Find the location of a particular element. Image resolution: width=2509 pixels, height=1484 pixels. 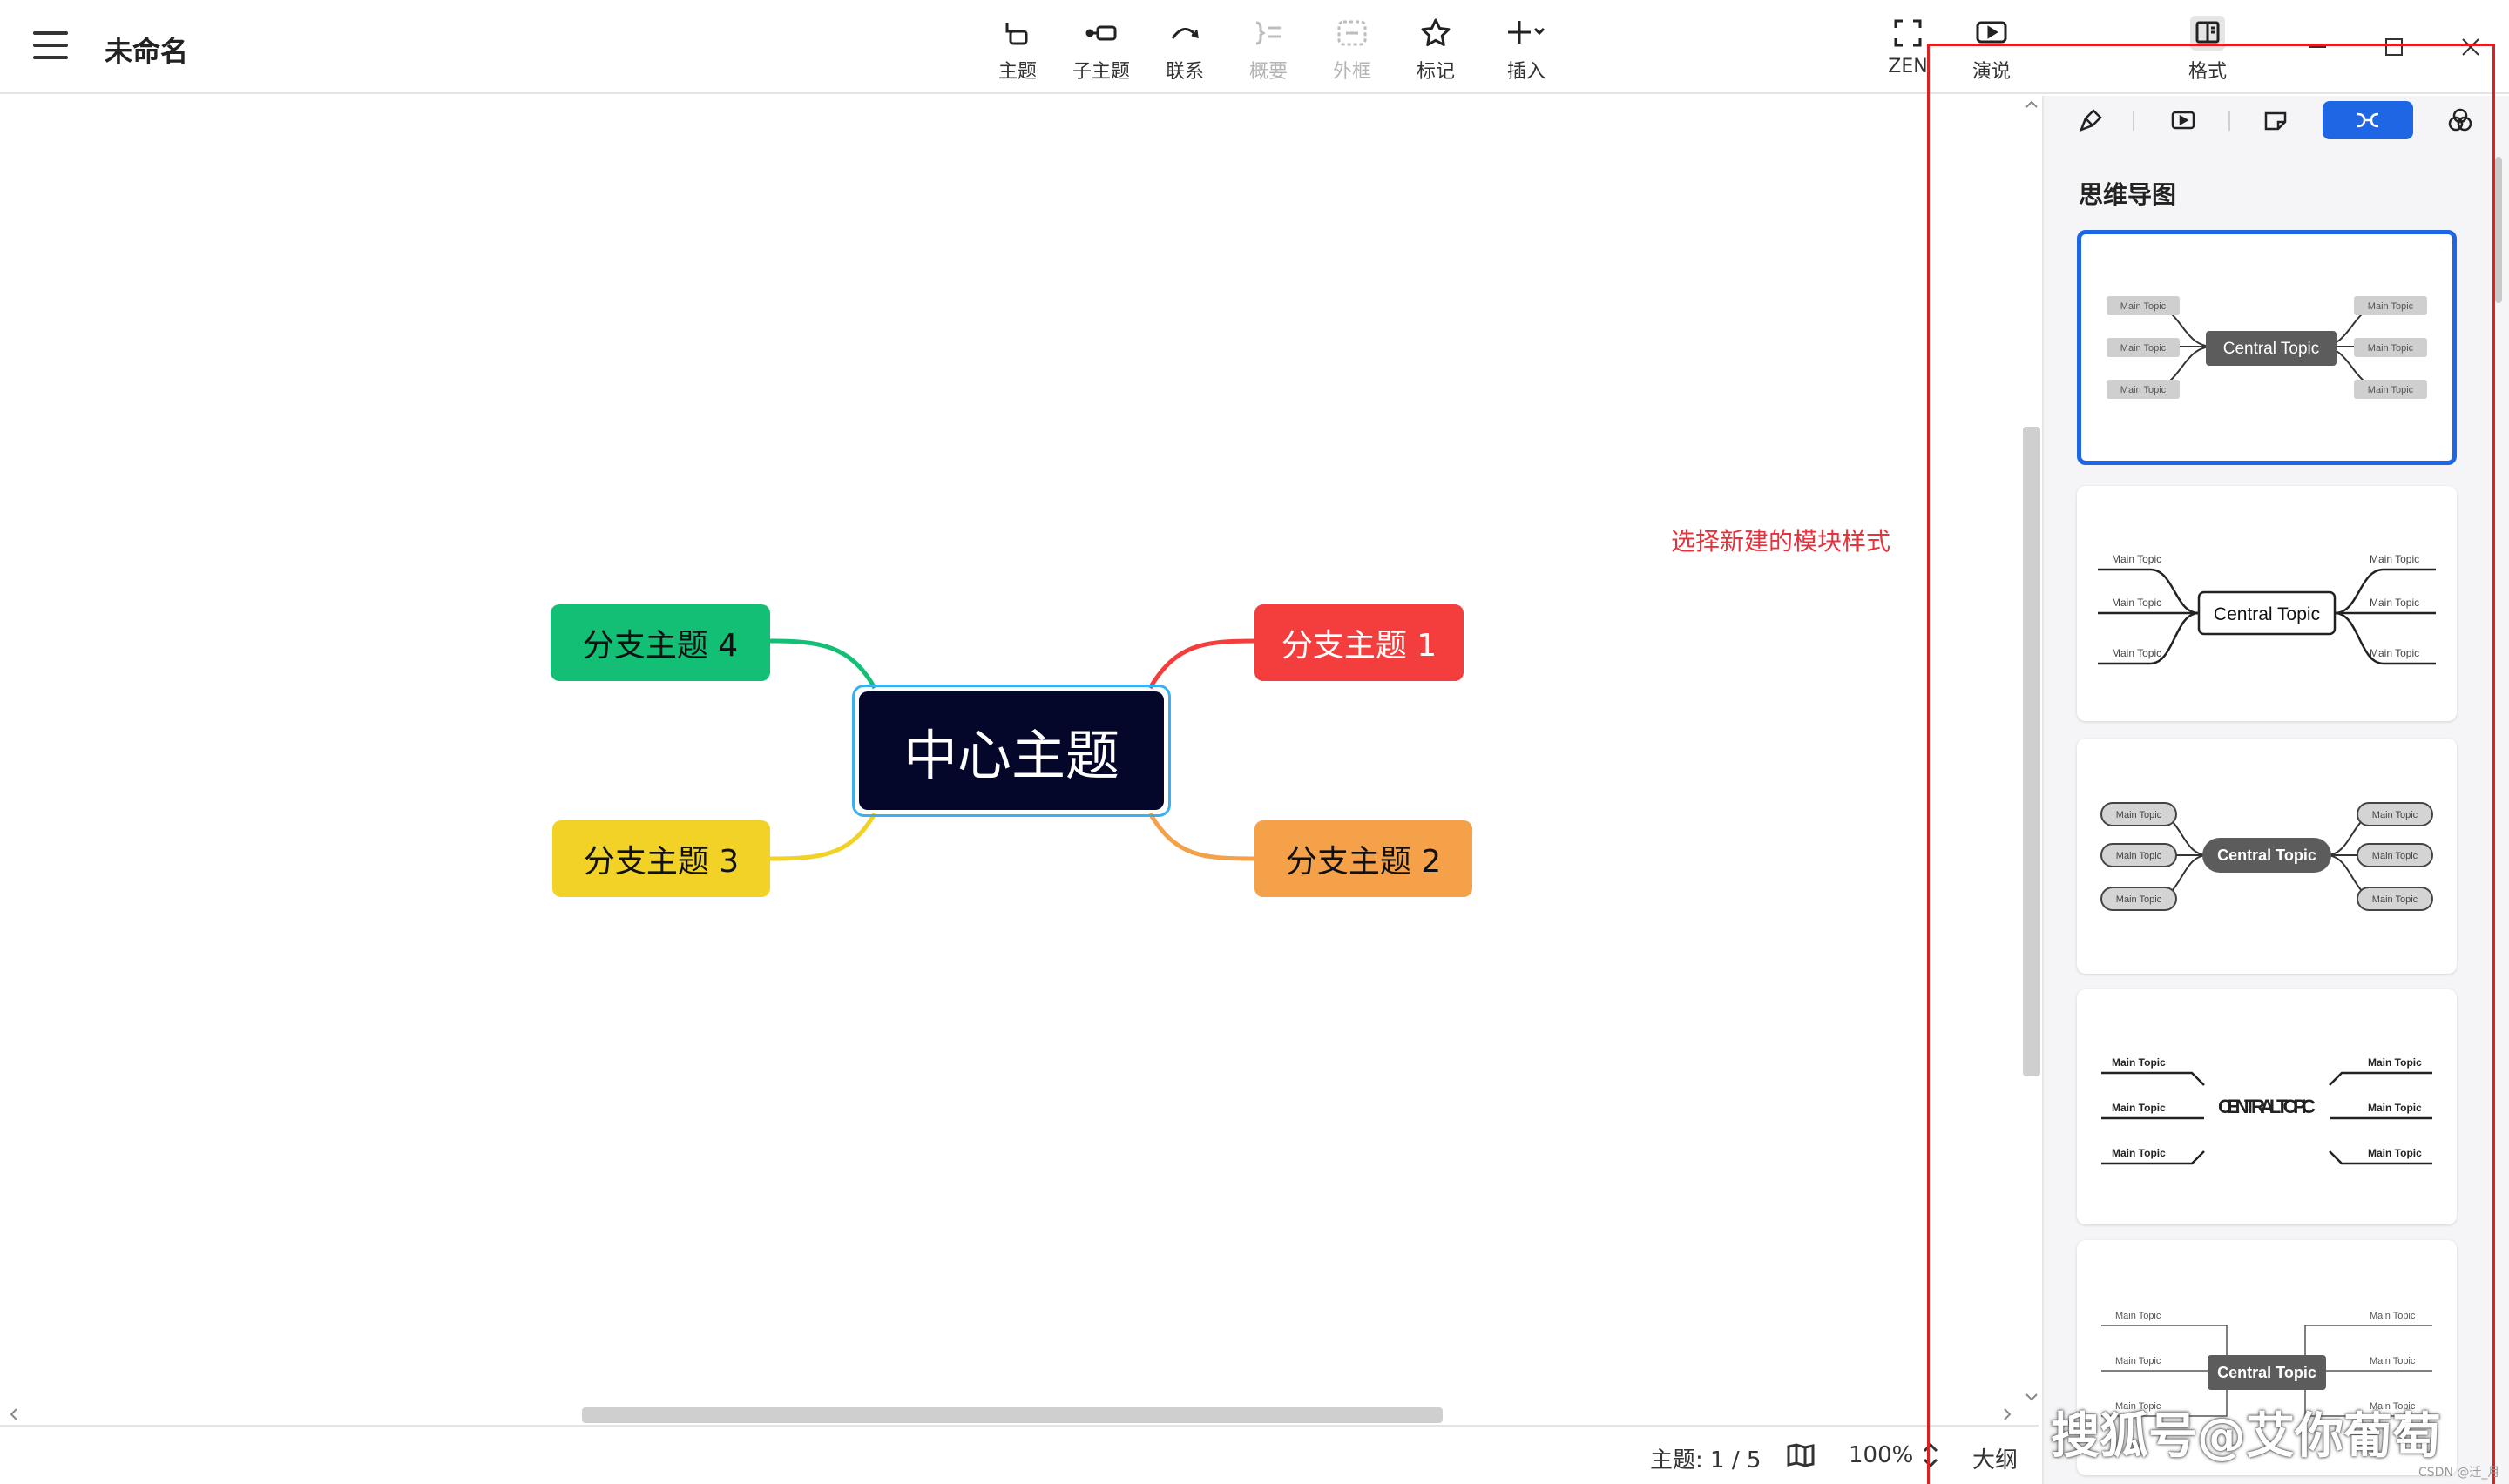

zoom-stepper-icon is located at coordinates (1930, 1455).